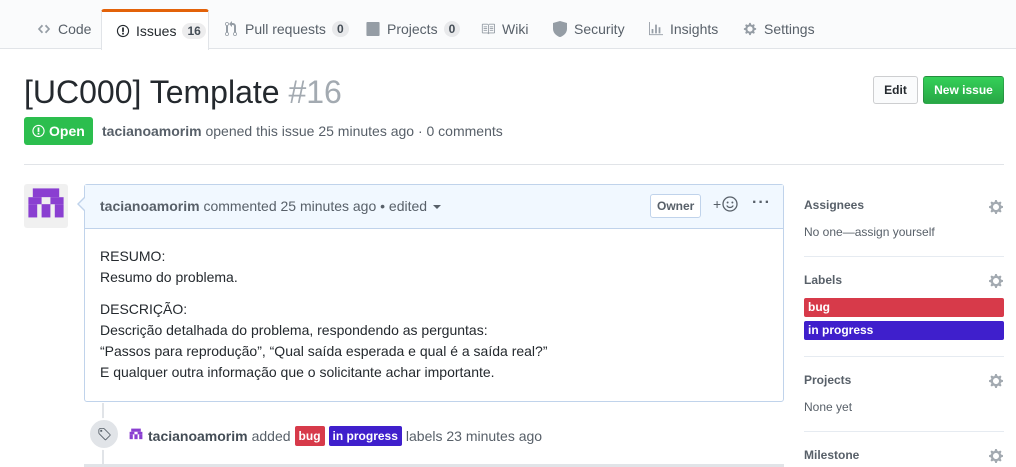  I want to click on kebab-icon: ···, so click(761, 203).